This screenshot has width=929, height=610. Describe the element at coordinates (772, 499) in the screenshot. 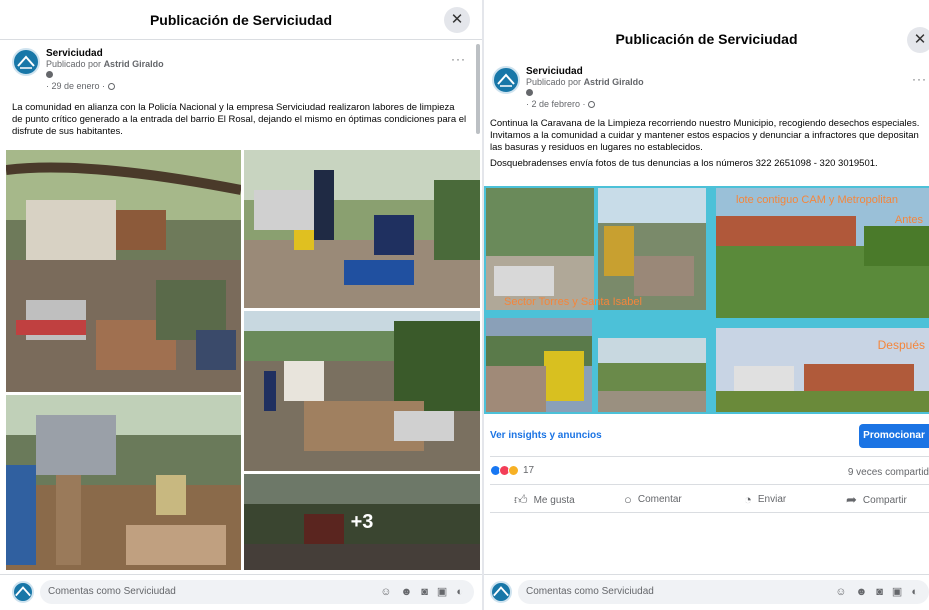

I see `send-label: Enviar` at that location.